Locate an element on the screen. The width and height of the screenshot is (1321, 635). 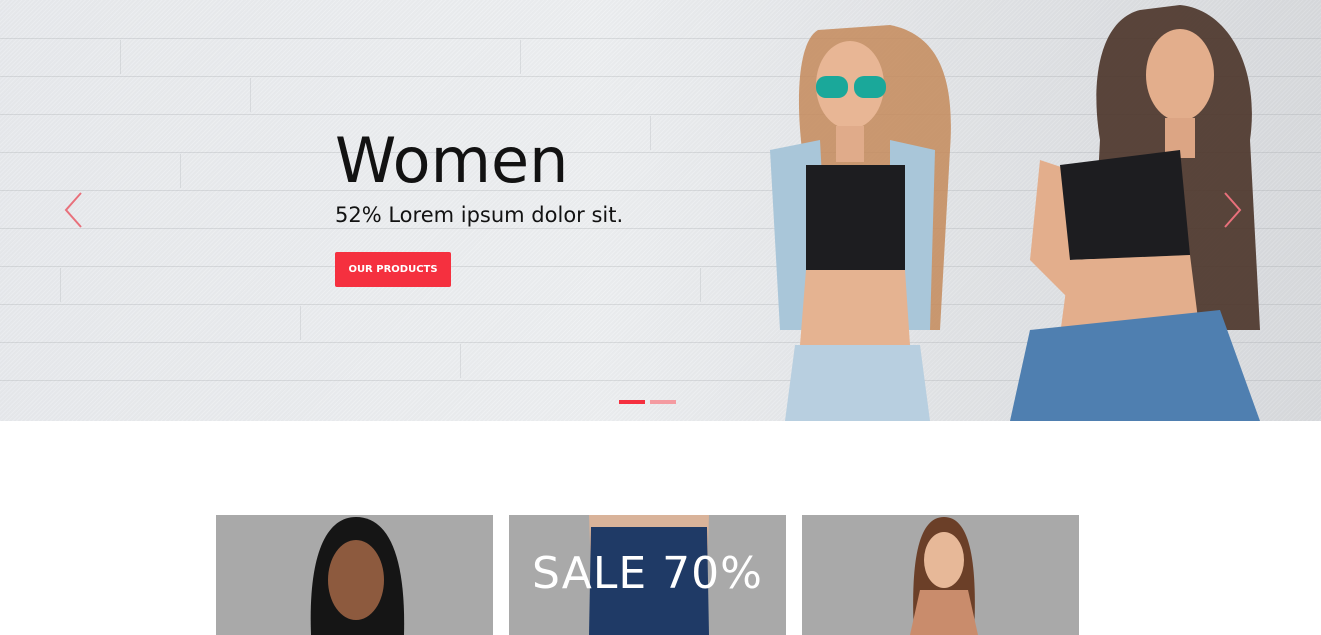
promo-card-sale: SALE 70% is located at coordinates (647, 575).